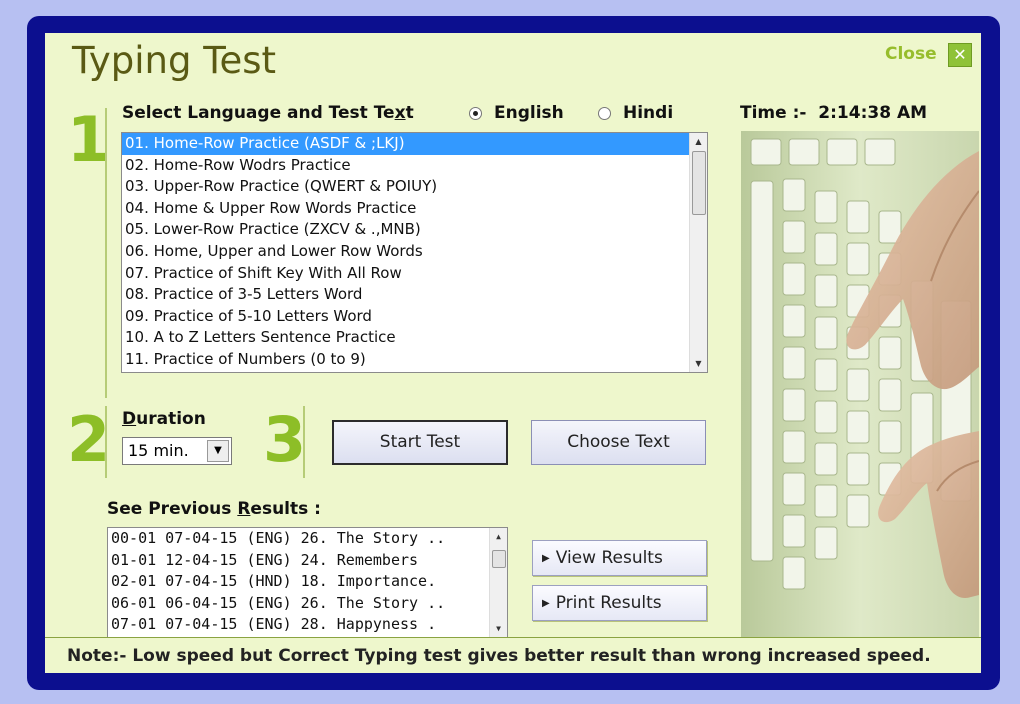  What do you see at coordinates (414, 166) in the screenshot?
I see `list-item: 02. Home-Row Wodrs Practice` at bounding box center [414, 166].